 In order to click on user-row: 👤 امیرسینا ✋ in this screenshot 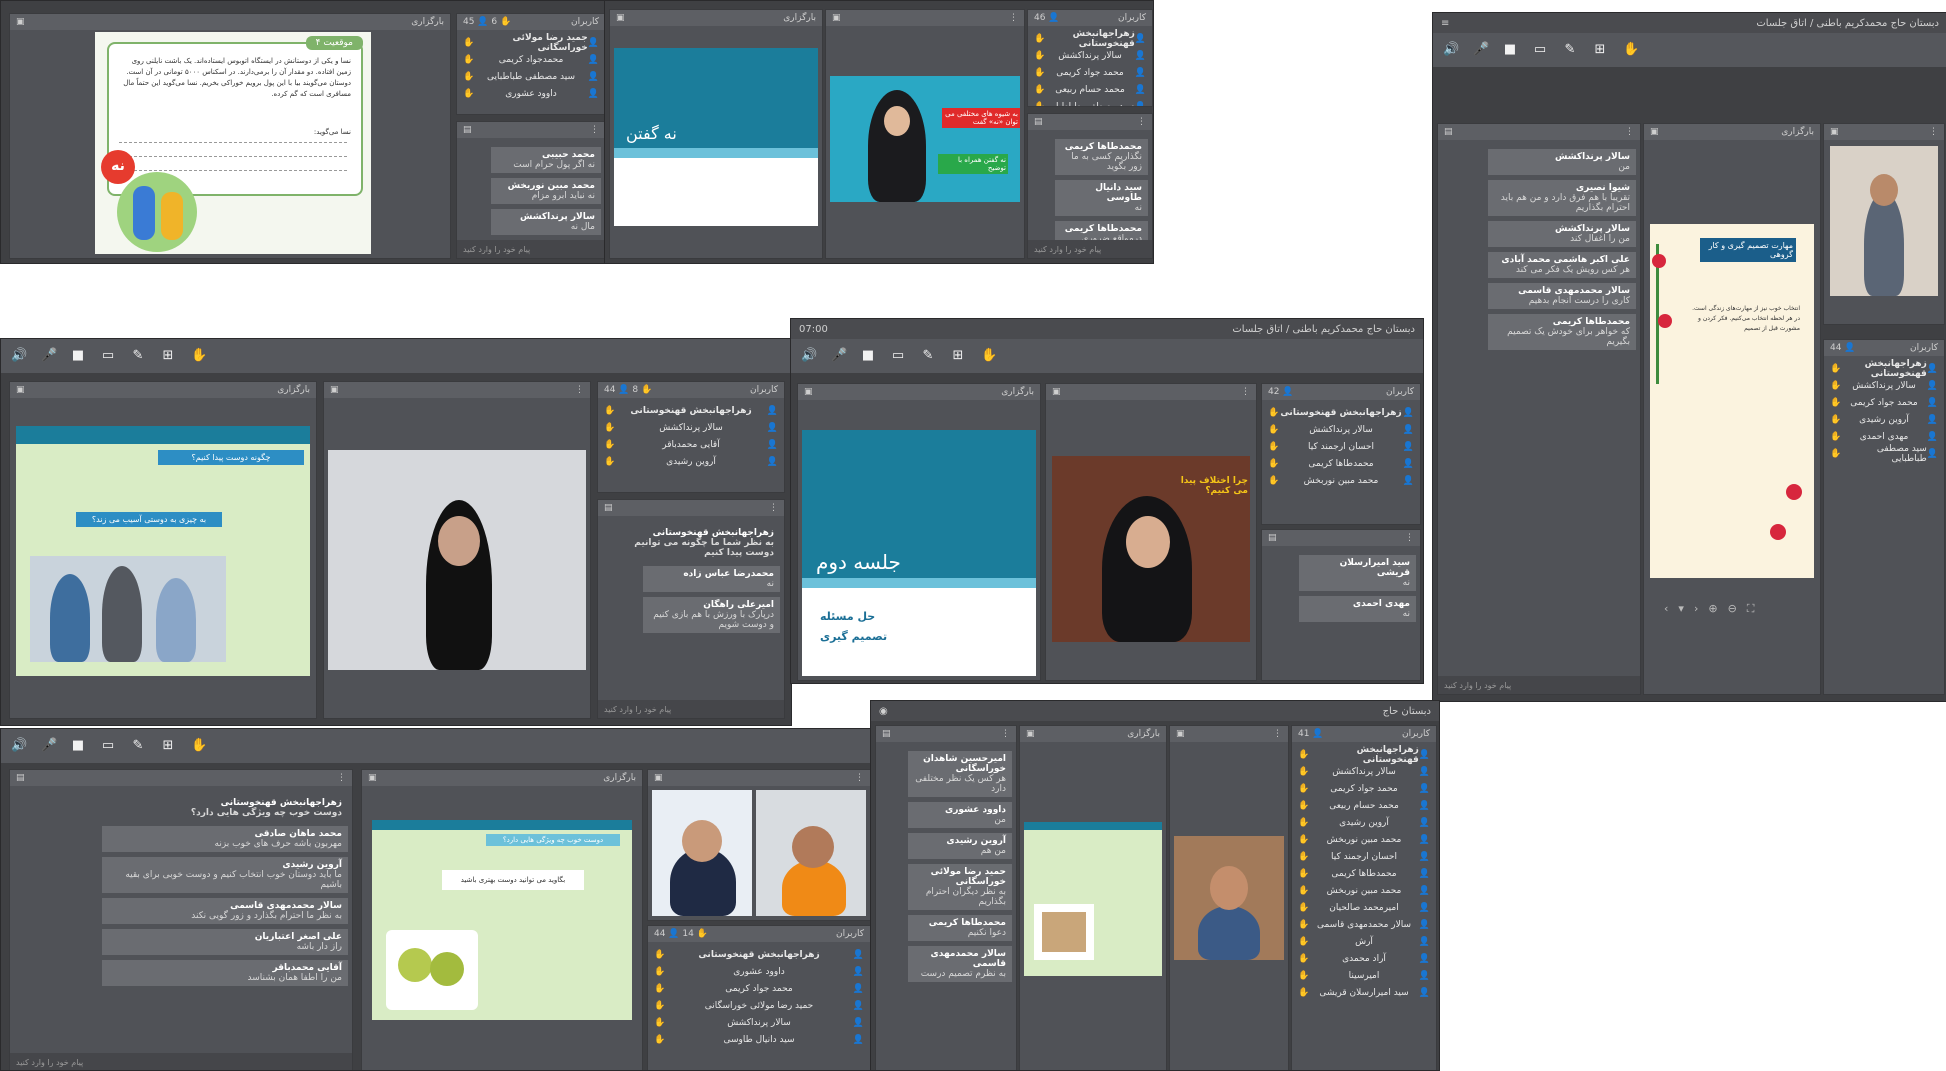, I will do `click(1364, 975)`.